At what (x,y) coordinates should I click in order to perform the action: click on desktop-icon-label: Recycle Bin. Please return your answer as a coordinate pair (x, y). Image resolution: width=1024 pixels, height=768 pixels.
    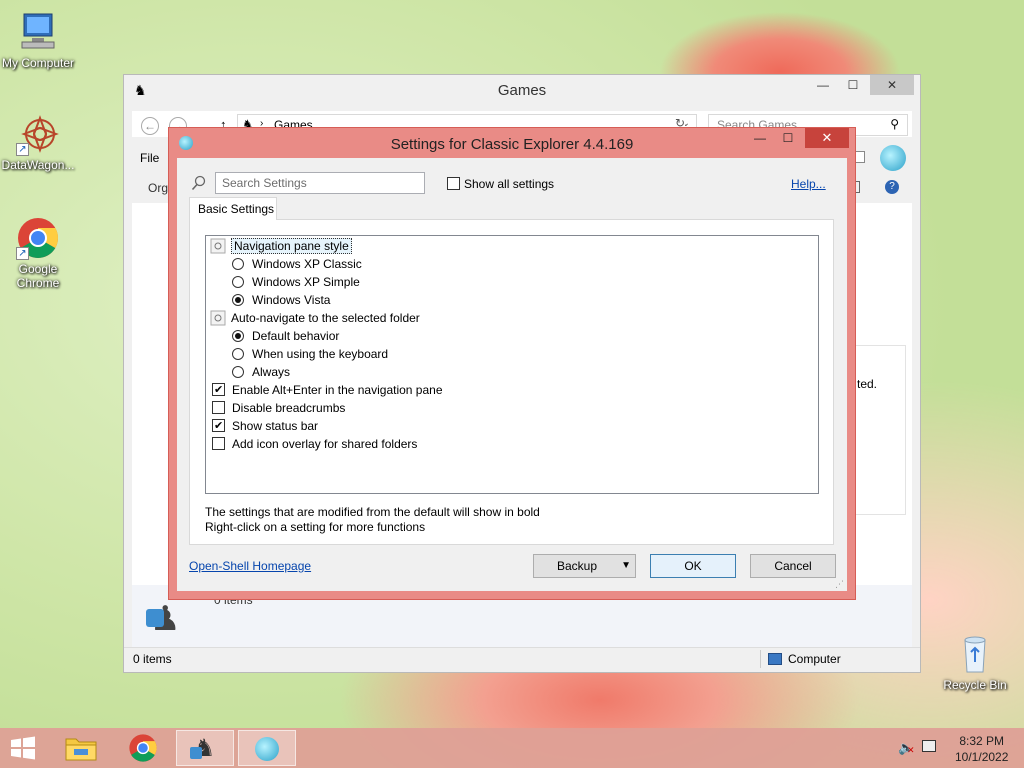
    Looking at the image, I should click on (975, 685).